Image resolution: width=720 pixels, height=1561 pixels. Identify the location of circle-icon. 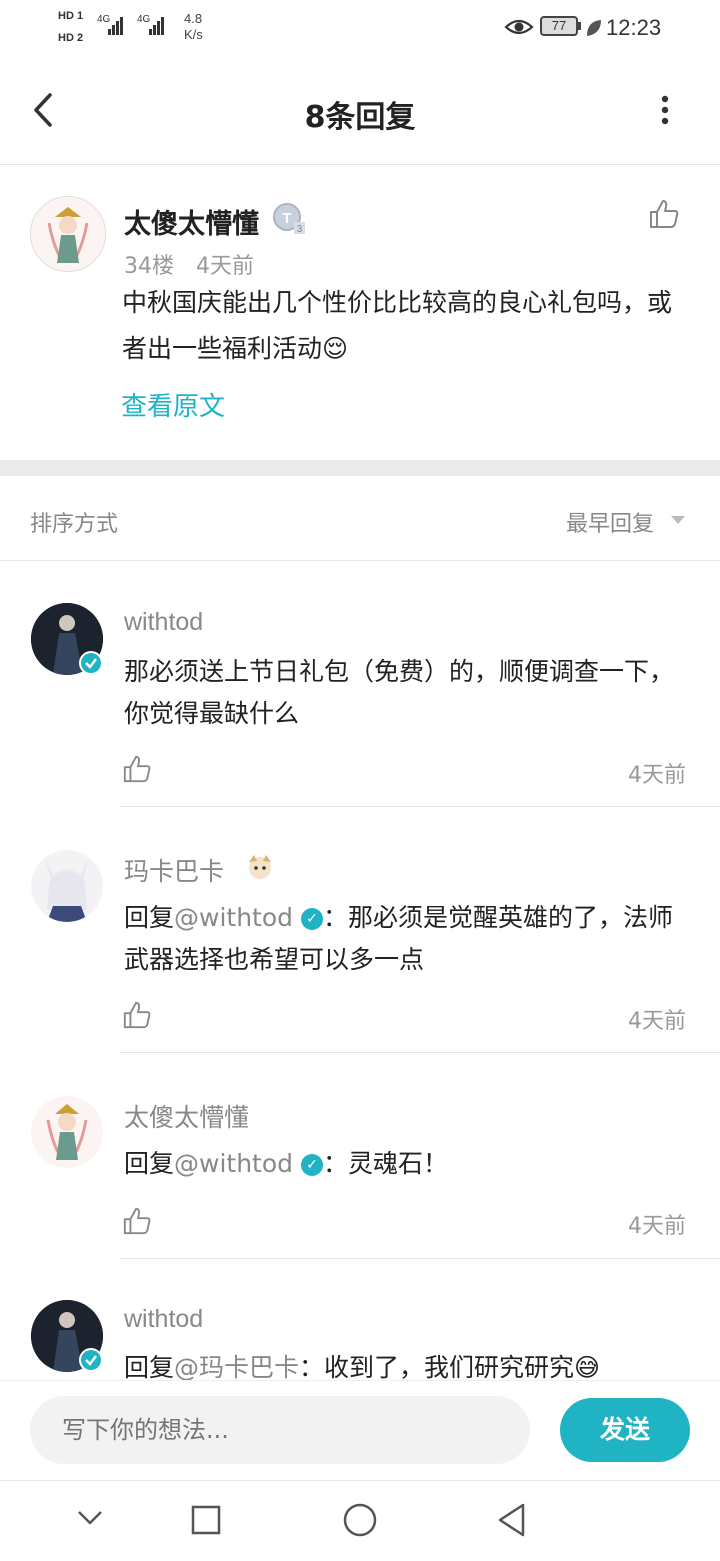
(360, 1520).